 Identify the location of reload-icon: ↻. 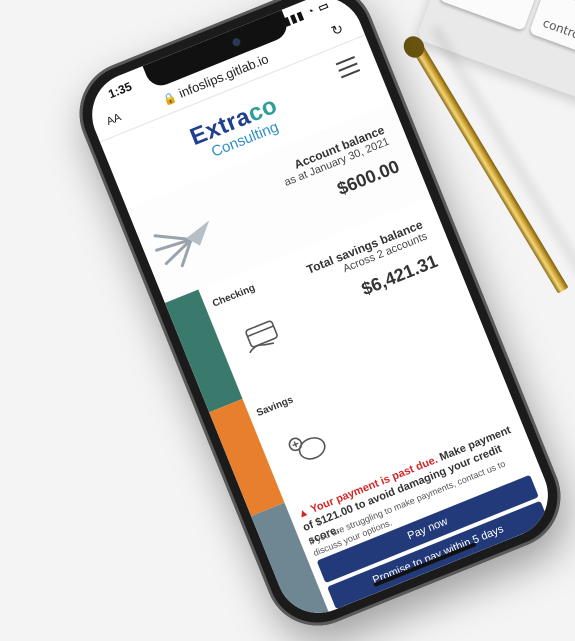
(337, 30).